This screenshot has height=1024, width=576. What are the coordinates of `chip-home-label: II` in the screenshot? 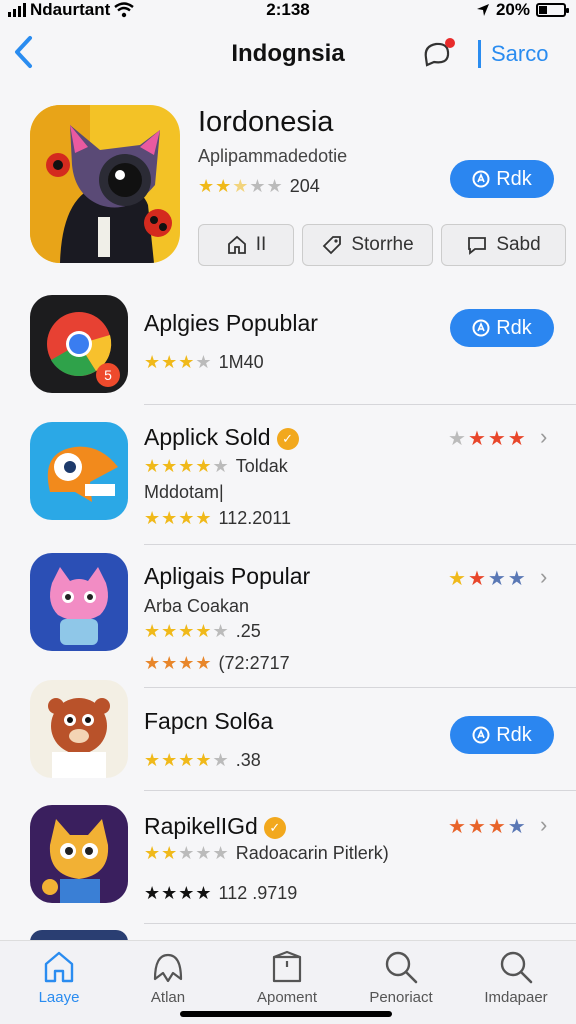 It's located at (261, 244).